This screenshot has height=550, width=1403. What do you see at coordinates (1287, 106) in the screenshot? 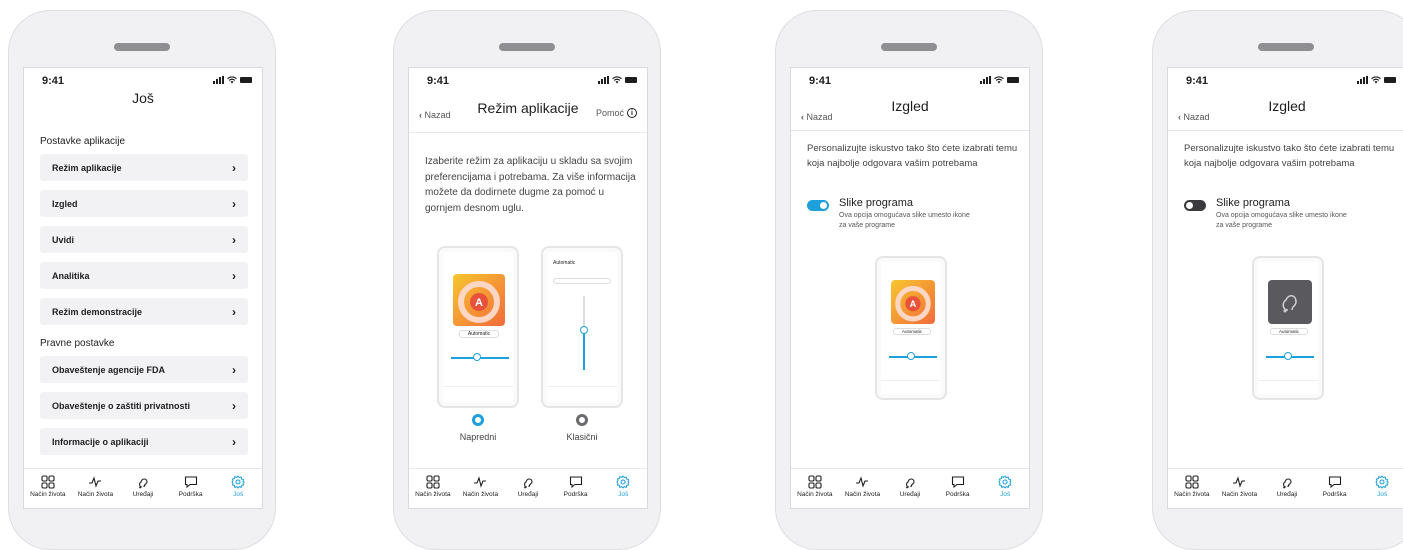
I see `page-title: Izgled` at bounding box center [1287, 106].